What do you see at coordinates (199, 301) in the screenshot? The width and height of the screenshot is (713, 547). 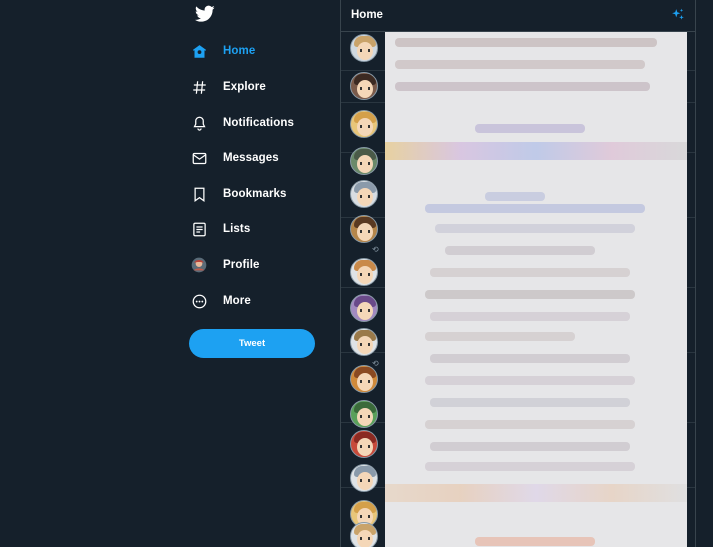 I see `more-circle-icon` at bounding box center [199, 301].